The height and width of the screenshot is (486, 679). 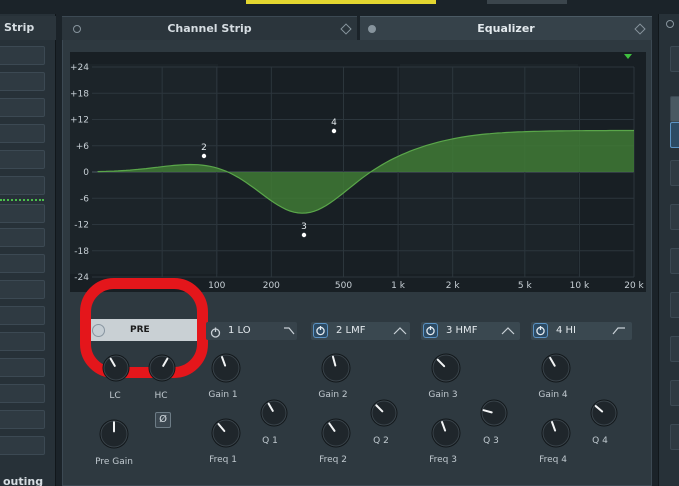 I want to click on band-4-gain-label: Gain 4, so click(x=553, y=395).